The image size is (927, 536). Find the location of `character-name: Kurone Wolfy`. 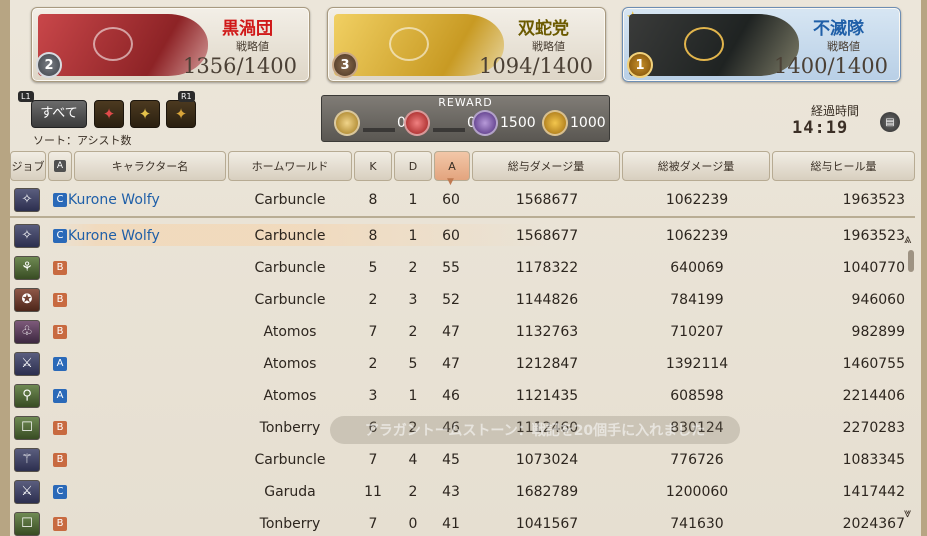

character-name: Kurone Wolfy is located at coordinates (114, 236).